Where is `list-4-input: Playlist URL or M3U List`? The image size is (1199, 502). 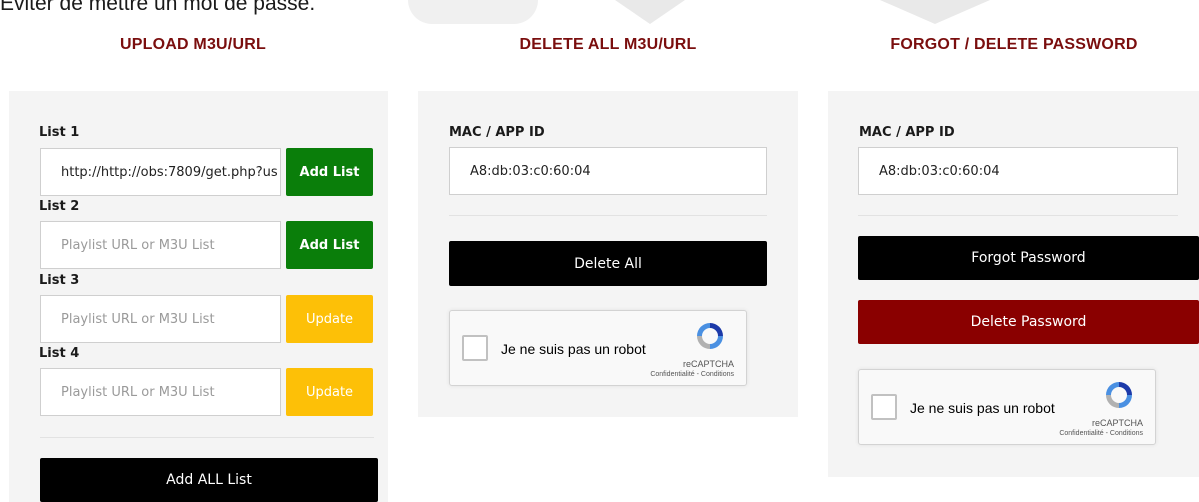
list-4-input: Playlist URL or M3U List is located at coordinates (160, 392).